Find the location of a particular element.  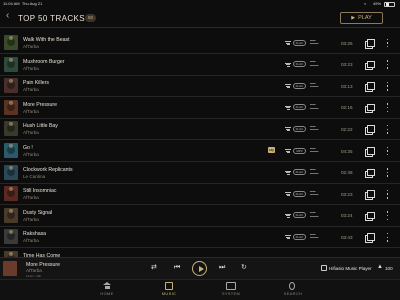

track-row: Still Insomniac AfTarba FLAC ▬▬ ▬▬▬ 03:23 is located at coordinates (200, 195).